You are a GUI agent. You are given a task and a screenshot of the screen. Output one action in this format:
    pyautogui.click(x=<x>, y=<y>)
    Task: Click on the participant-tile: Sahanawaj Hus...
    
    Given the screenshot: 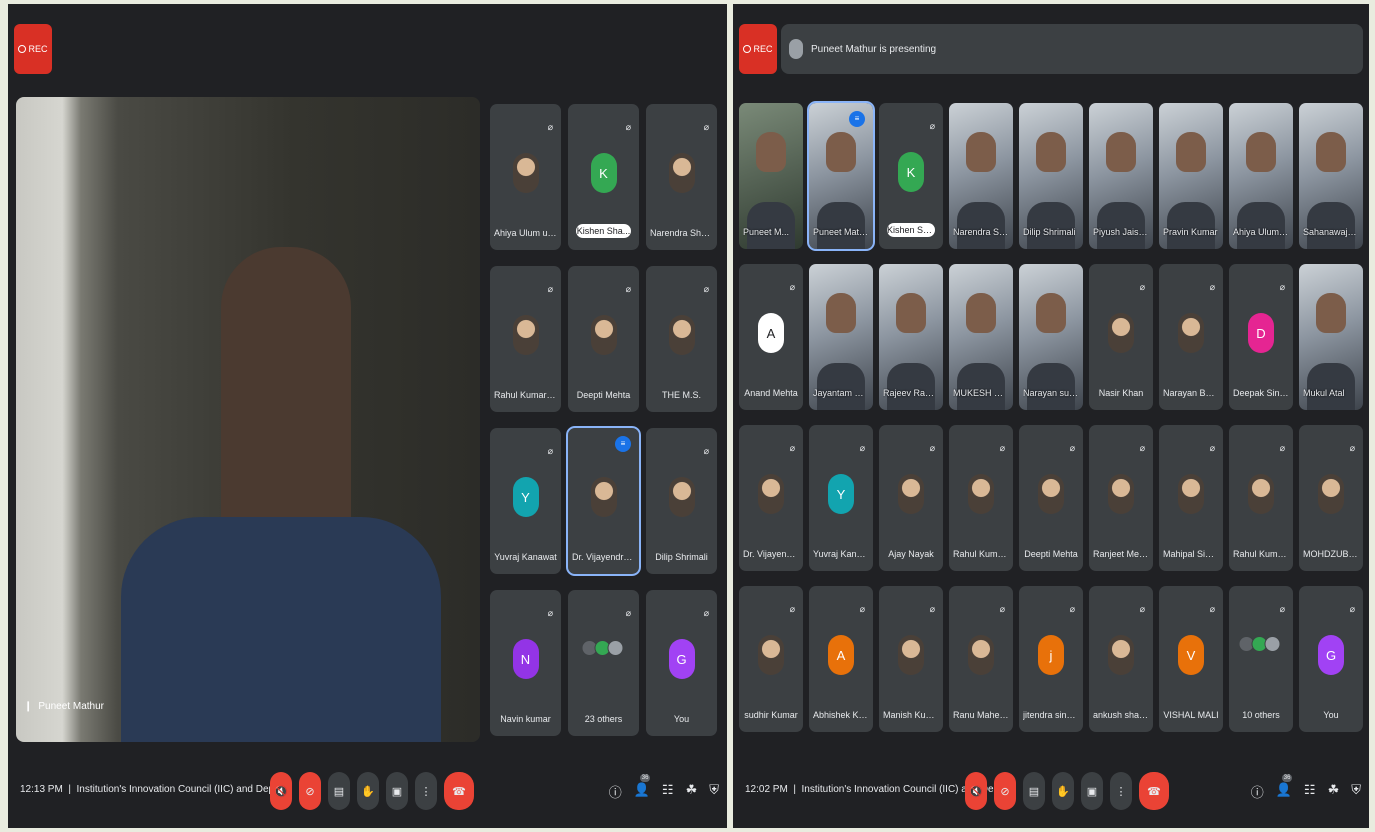 What is the action you would take?
    pyautogui.click(x=1331, y=176)
    